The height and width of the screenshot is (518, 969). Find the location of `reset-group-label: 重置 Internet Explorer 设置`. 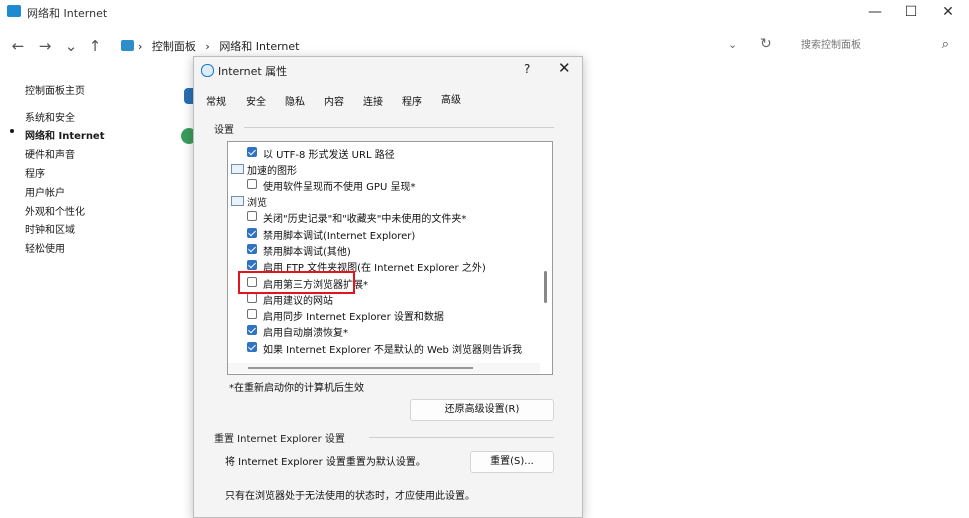

reset-group-label: 重置 Internet Explorer 设置 is located at coordinates (279, 439).